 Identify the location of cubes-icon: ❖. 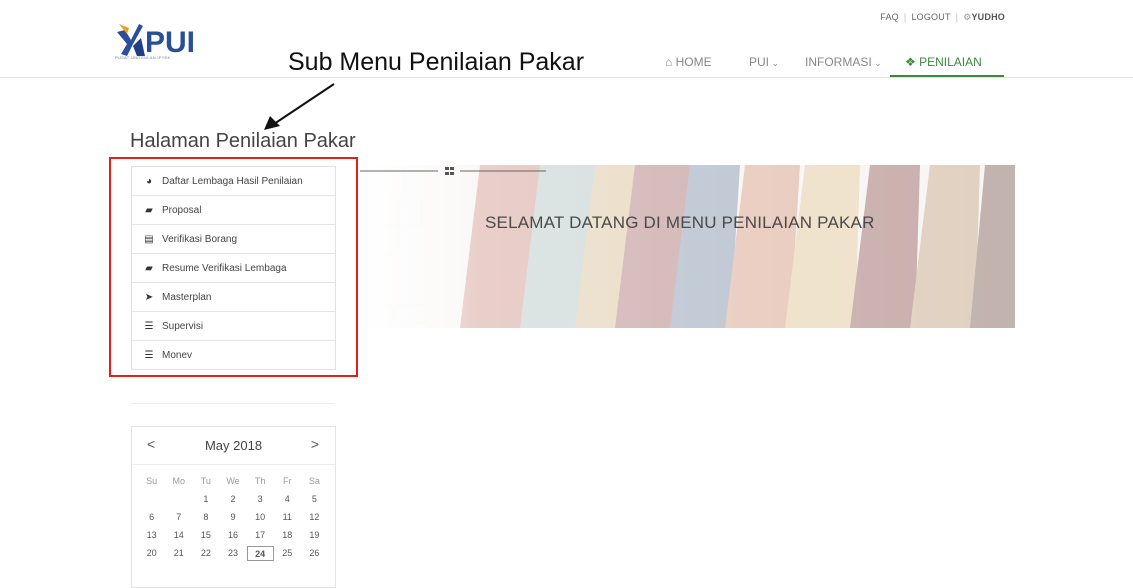
(912, 62).